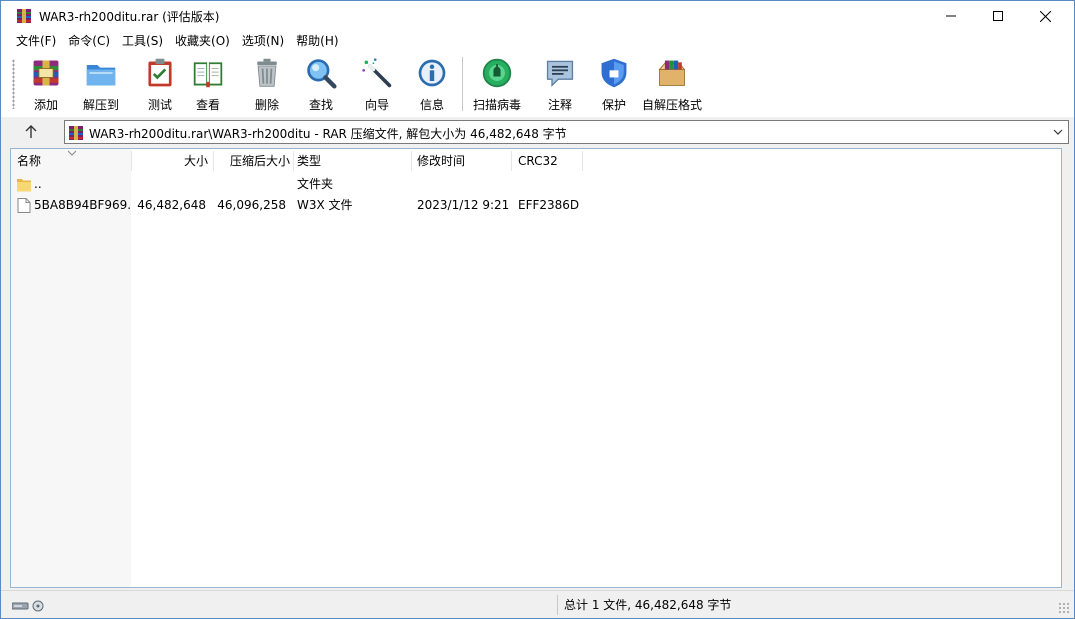 This screenshot has height=619, width=1075. Describe the element at coordinates (142, 41) in the screenshot. I see `menu-tools: 工具(S)` at that location.